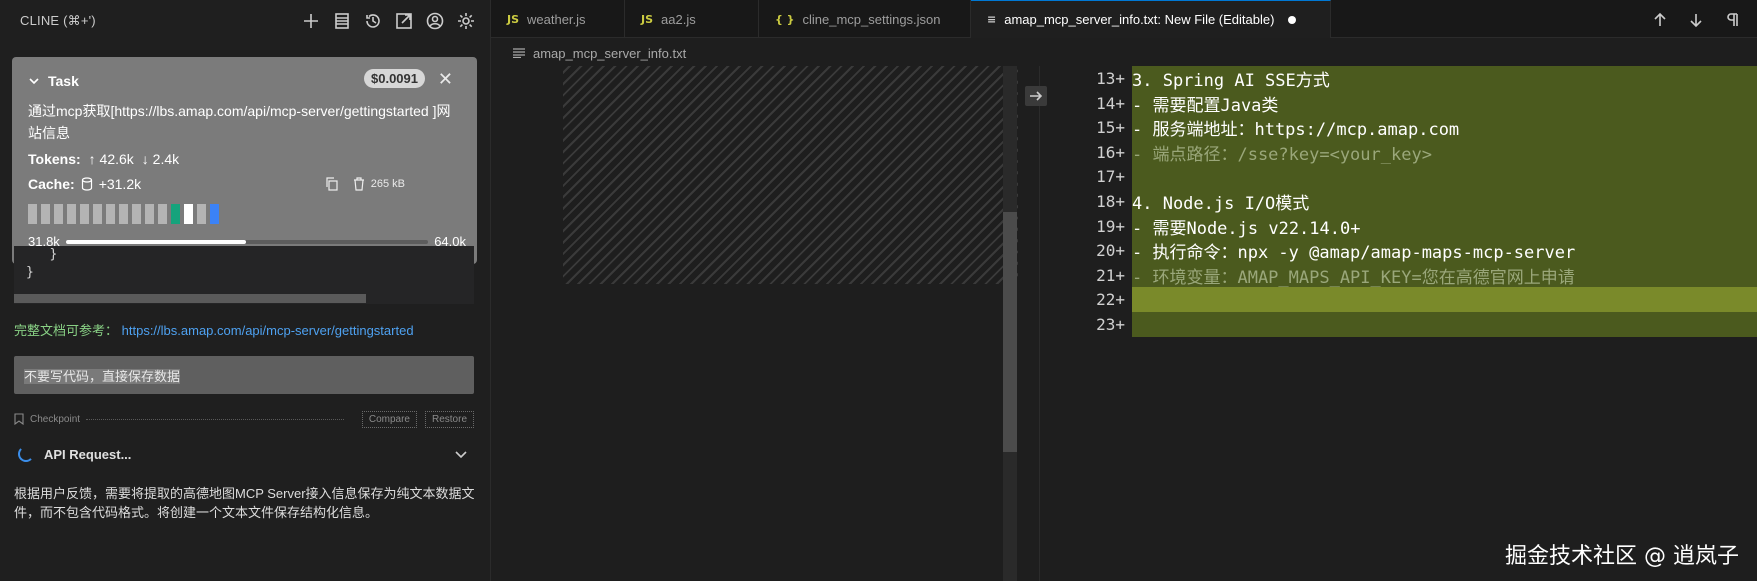  I want to click on code-line: 16+ - 端点路径：/sse?key=<your_key>, so click(1407, 152).